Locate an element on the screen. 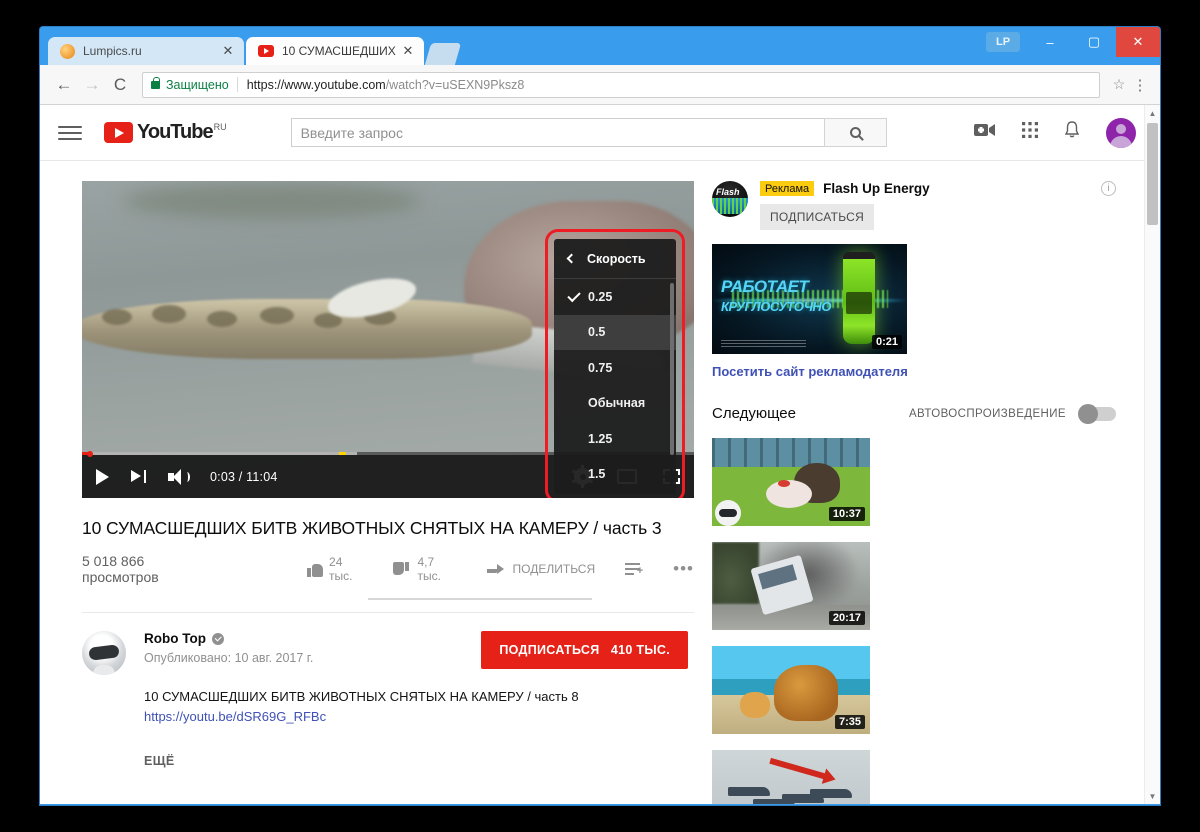  video-thumbnail is located at coordinates (791, 777).